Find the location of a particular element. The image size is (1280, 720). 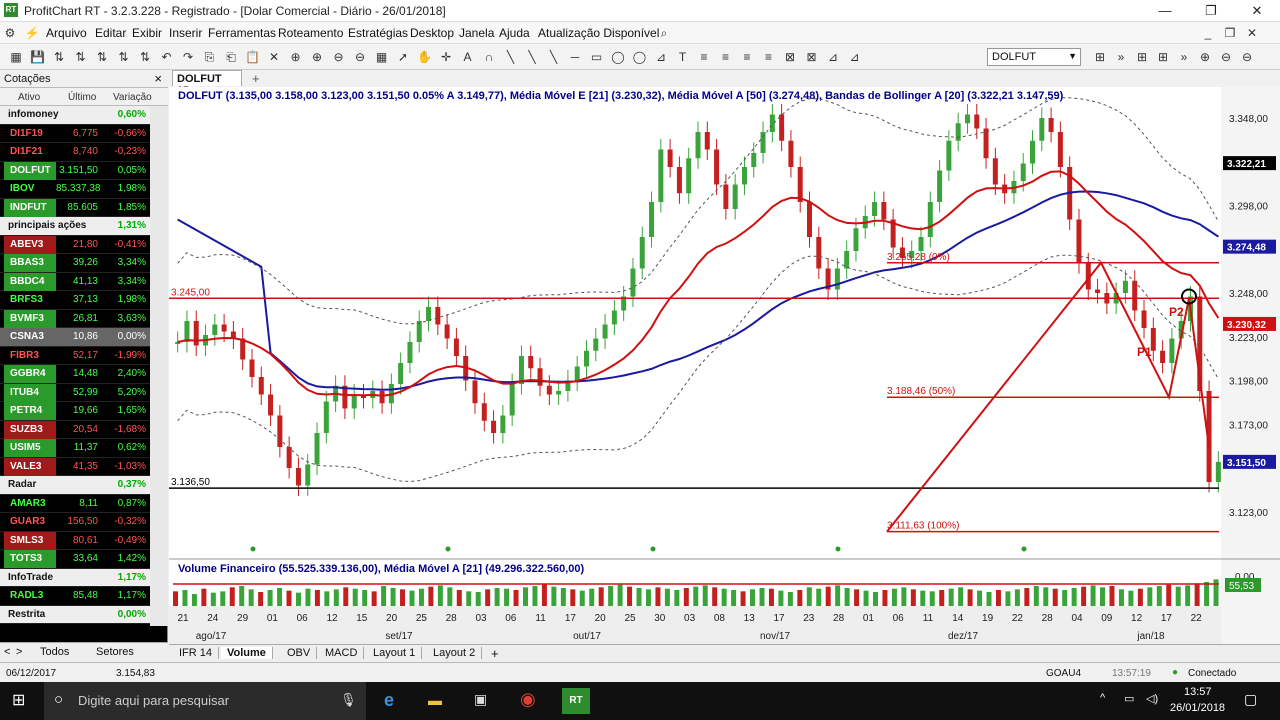

tab-volume: Volume is located at coordinates (247, 653).